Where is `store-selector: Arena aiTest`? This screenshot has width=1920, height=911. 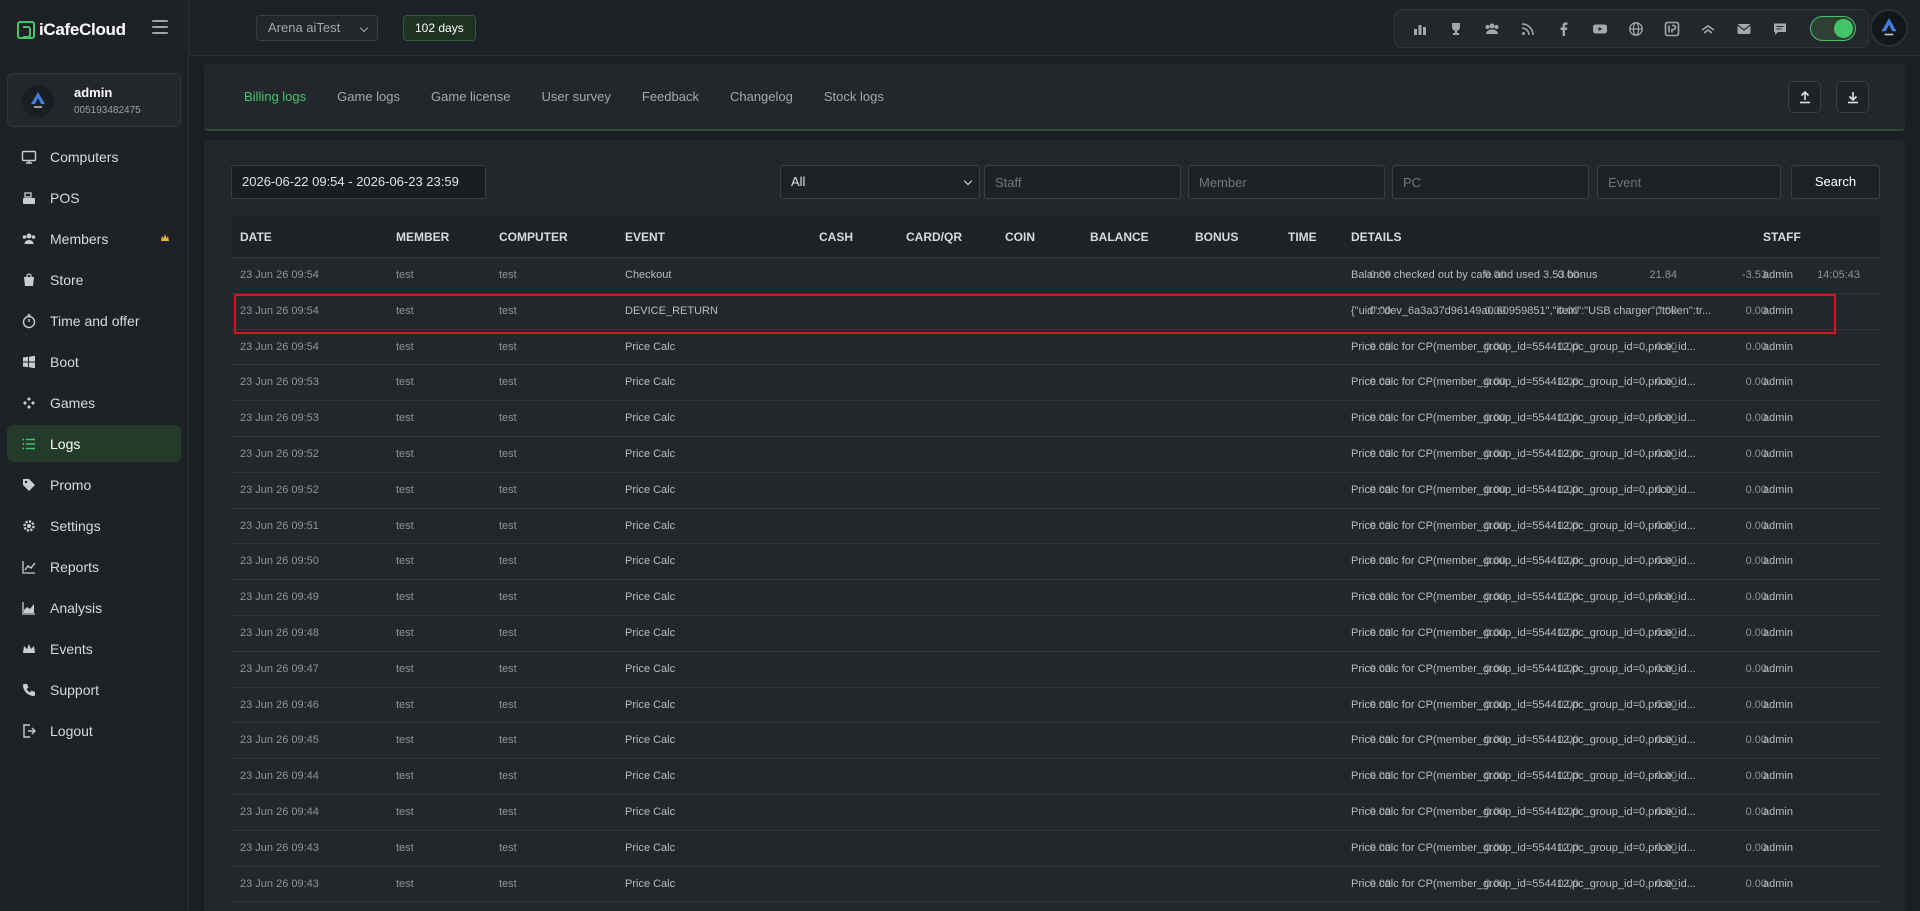
store-selector: Arena aiTest is located at coordinates (317, 28).